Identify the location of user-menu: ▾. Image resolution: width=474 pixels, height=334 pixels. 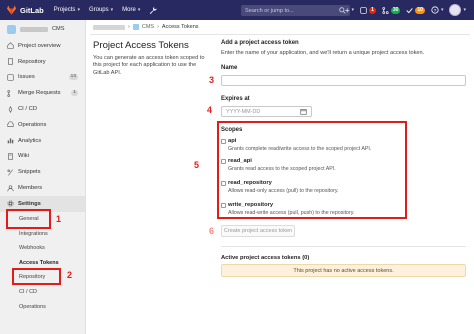
(457, 10).